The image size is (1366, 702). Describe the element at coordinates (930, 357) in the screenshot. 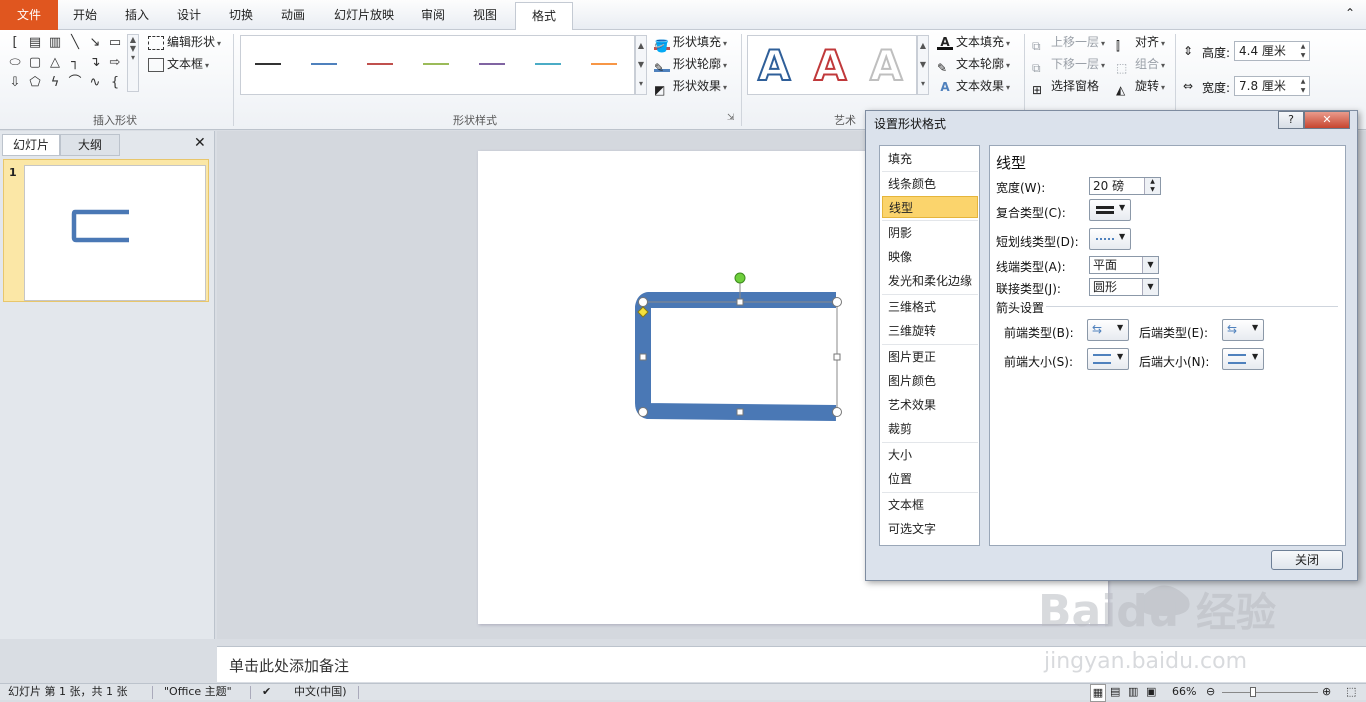

I see `nav-picture-corrections: 图片更正` at that location.